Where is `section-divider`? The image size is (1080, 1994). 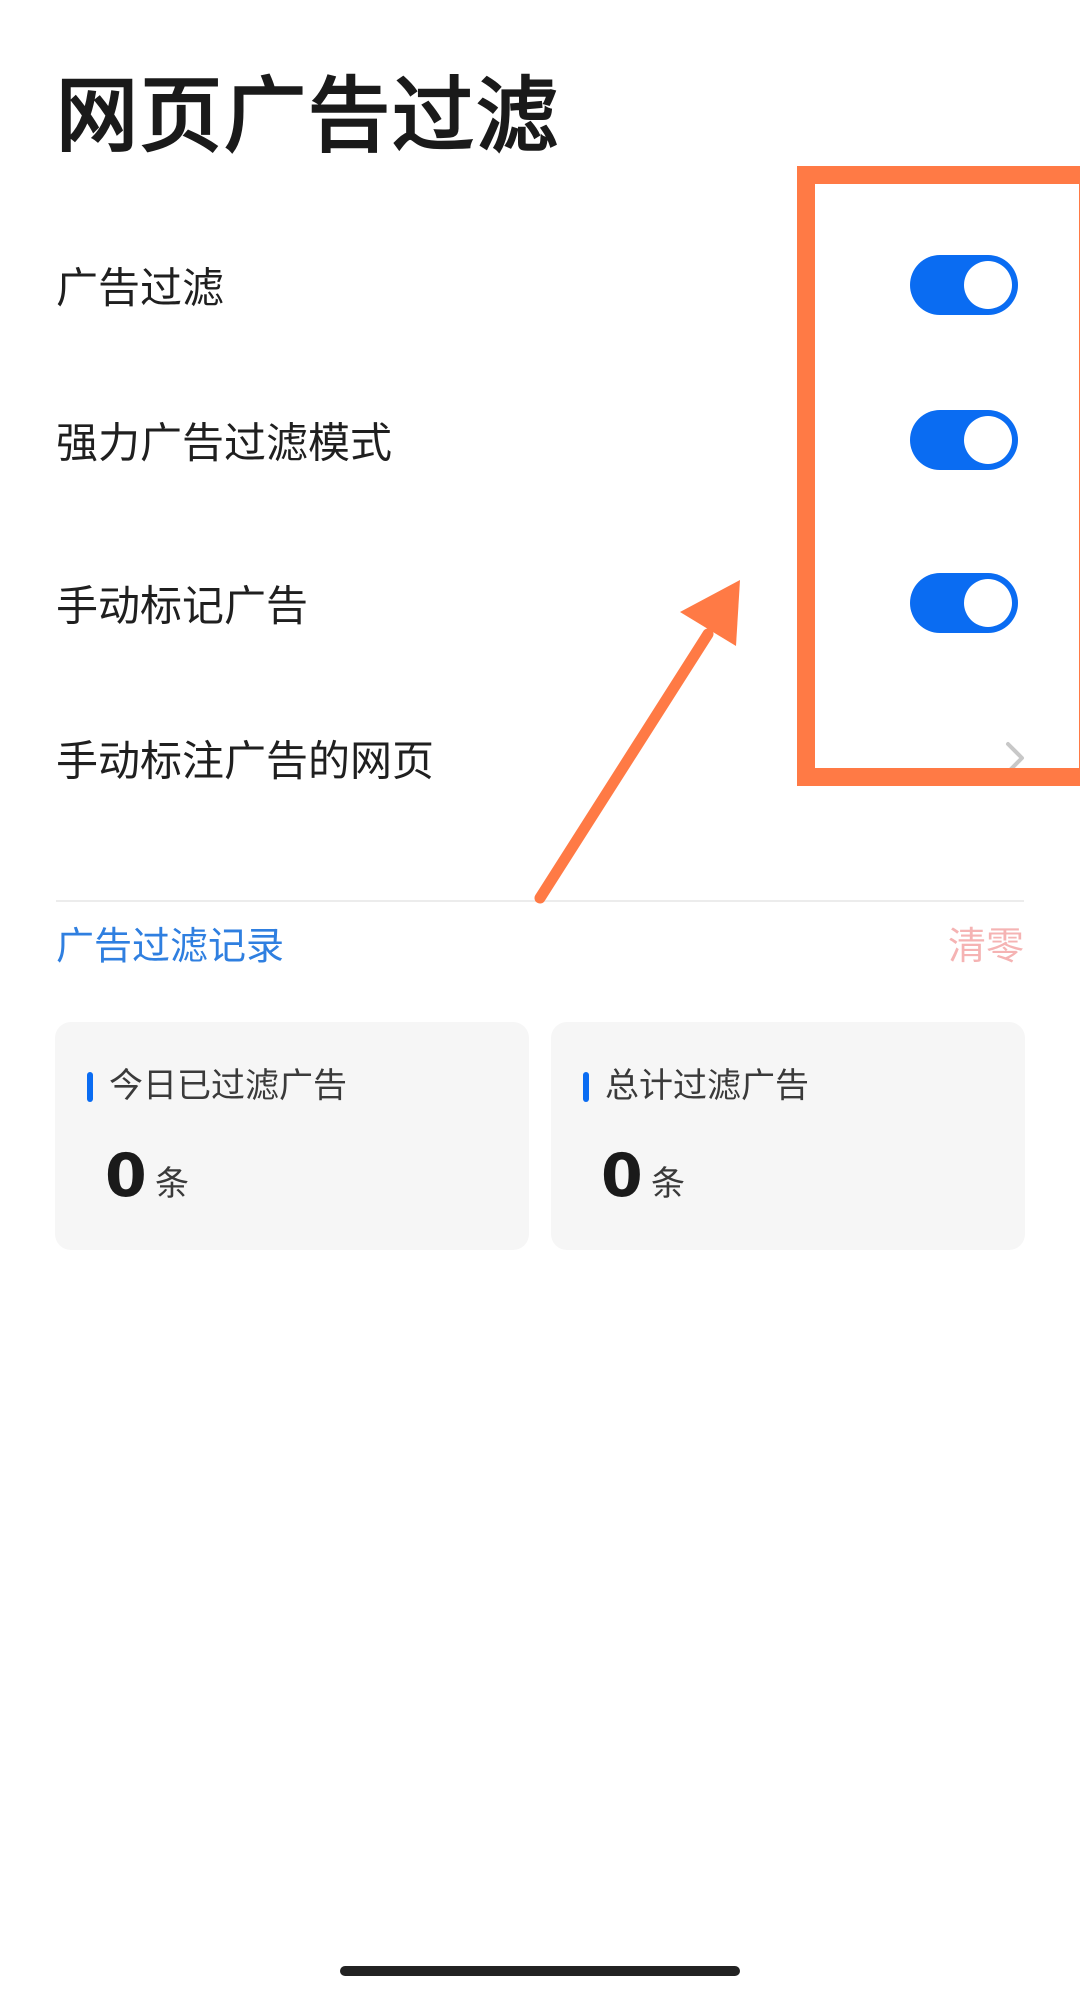 section-divider is located at coordinates (540, 901).